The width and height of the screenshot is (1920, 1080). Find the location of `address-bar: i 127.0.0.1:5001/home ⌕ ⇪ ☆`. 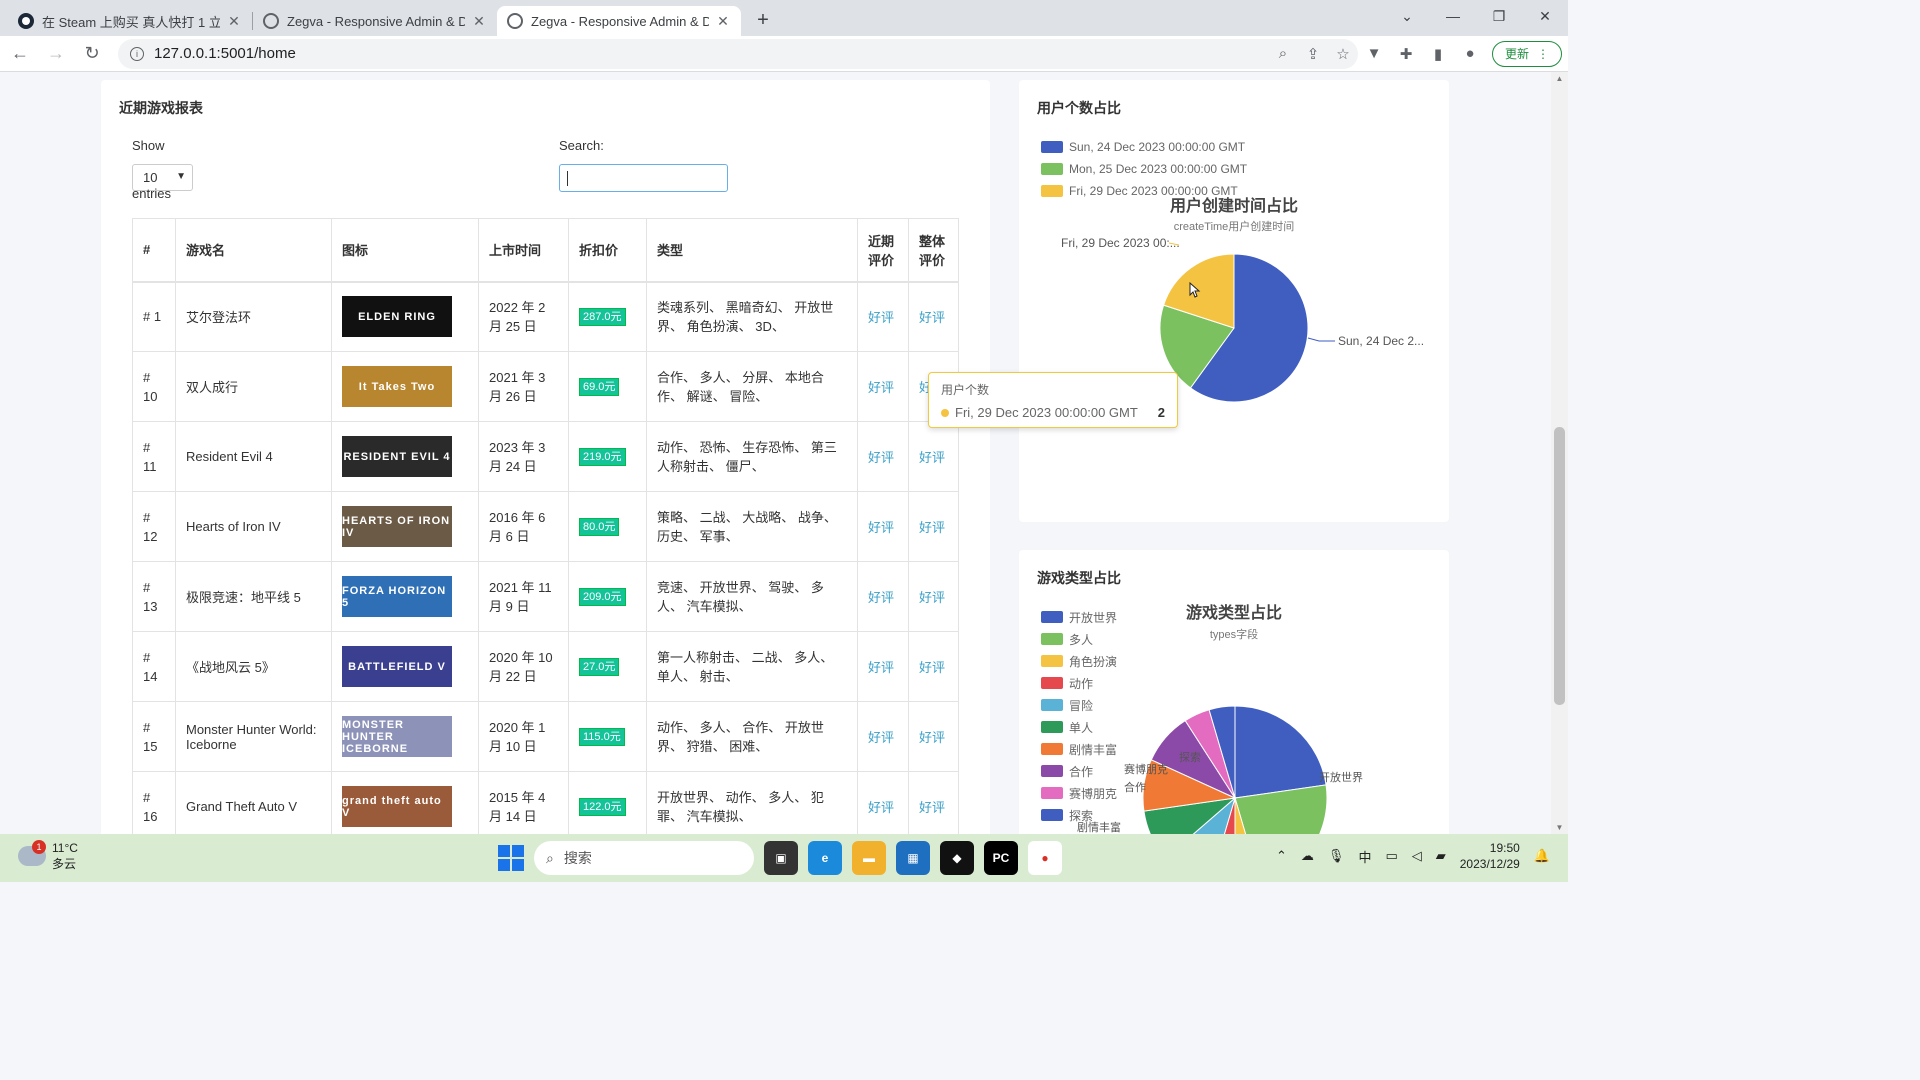

address-bar: i 127.0.0.1:5001/home ⌕ ⇪ ☆ is located at coordinates (738, 53).